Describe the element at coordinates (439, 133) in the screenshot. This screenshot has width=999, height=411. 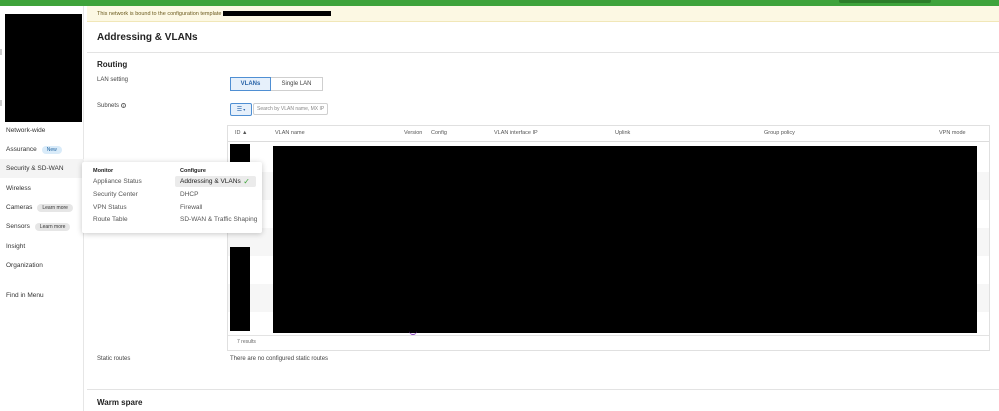
I see `column-header-config: Config` at that location.